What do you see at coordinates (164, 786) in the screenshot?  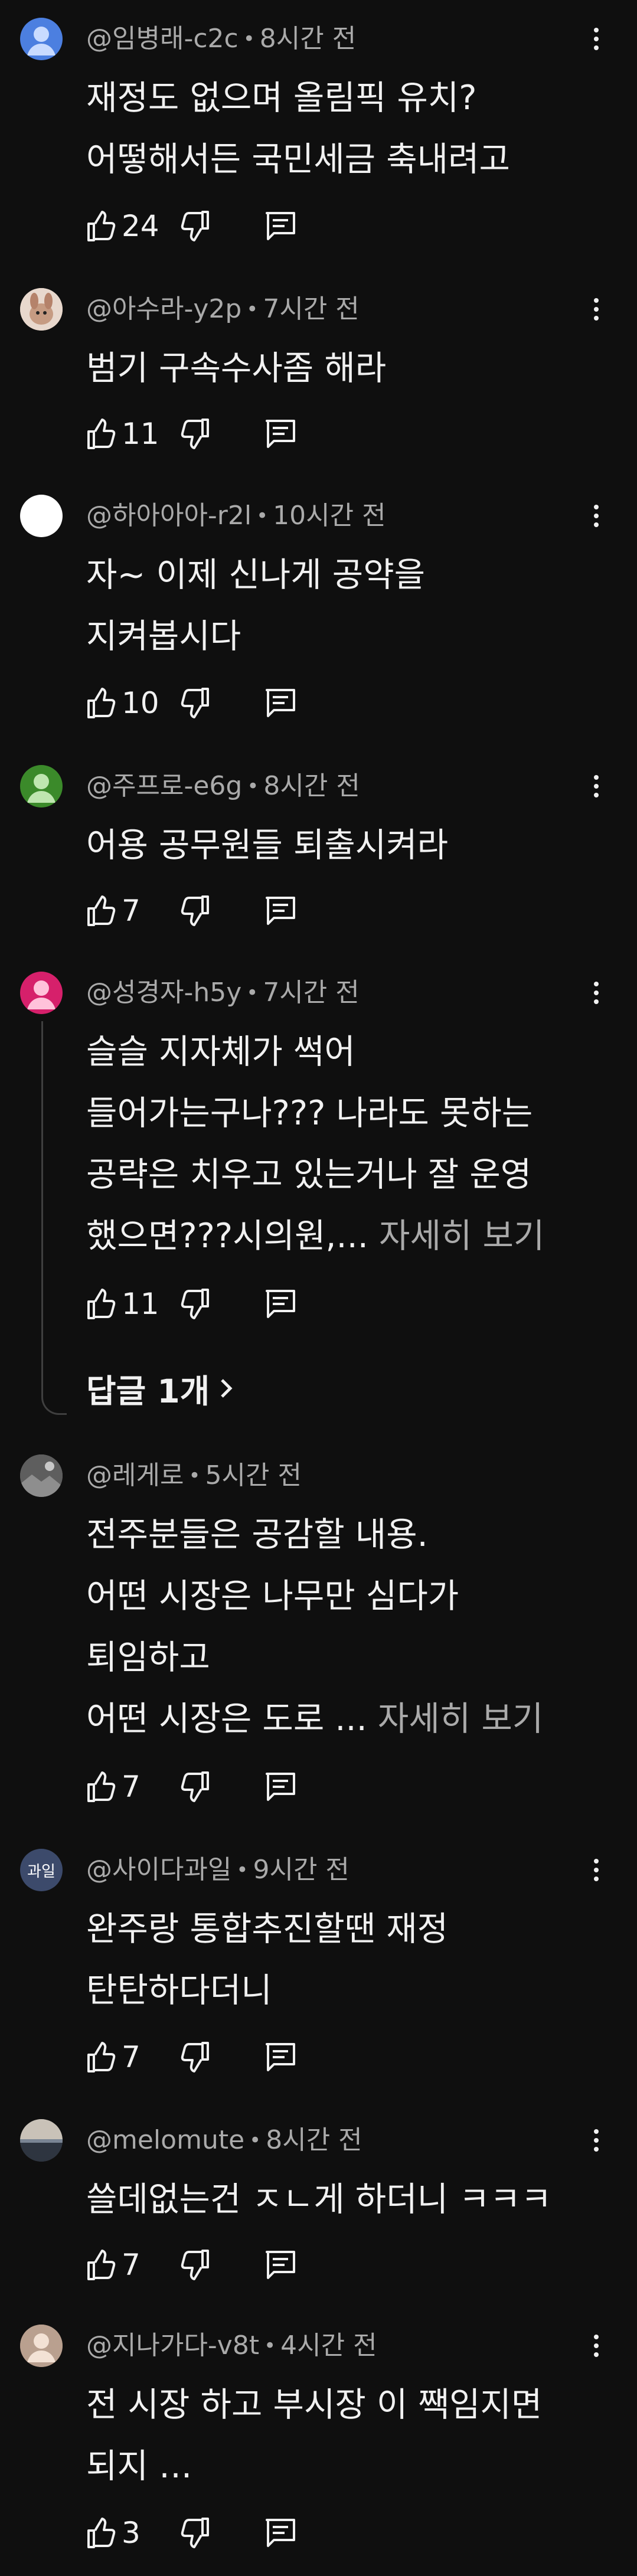 I see `comment-author: @주프로-e6g` at bounding box center [164, 786].